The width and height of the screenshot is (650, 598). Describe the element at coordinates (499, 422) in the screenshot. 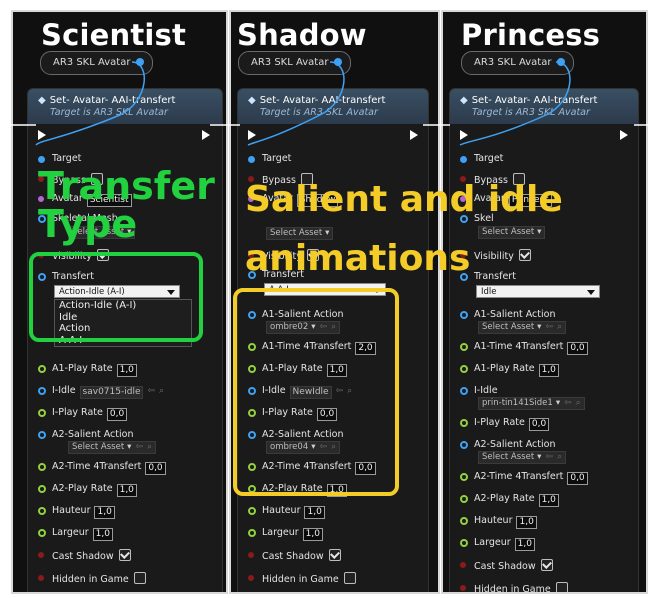

I see `row-label: I-Play Rate` at that location.